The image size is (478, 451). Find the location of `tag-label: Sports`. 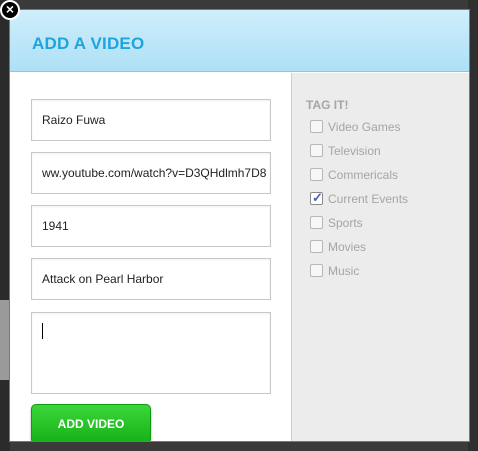

tag-label: Sports is located at coordinates (345, 223).